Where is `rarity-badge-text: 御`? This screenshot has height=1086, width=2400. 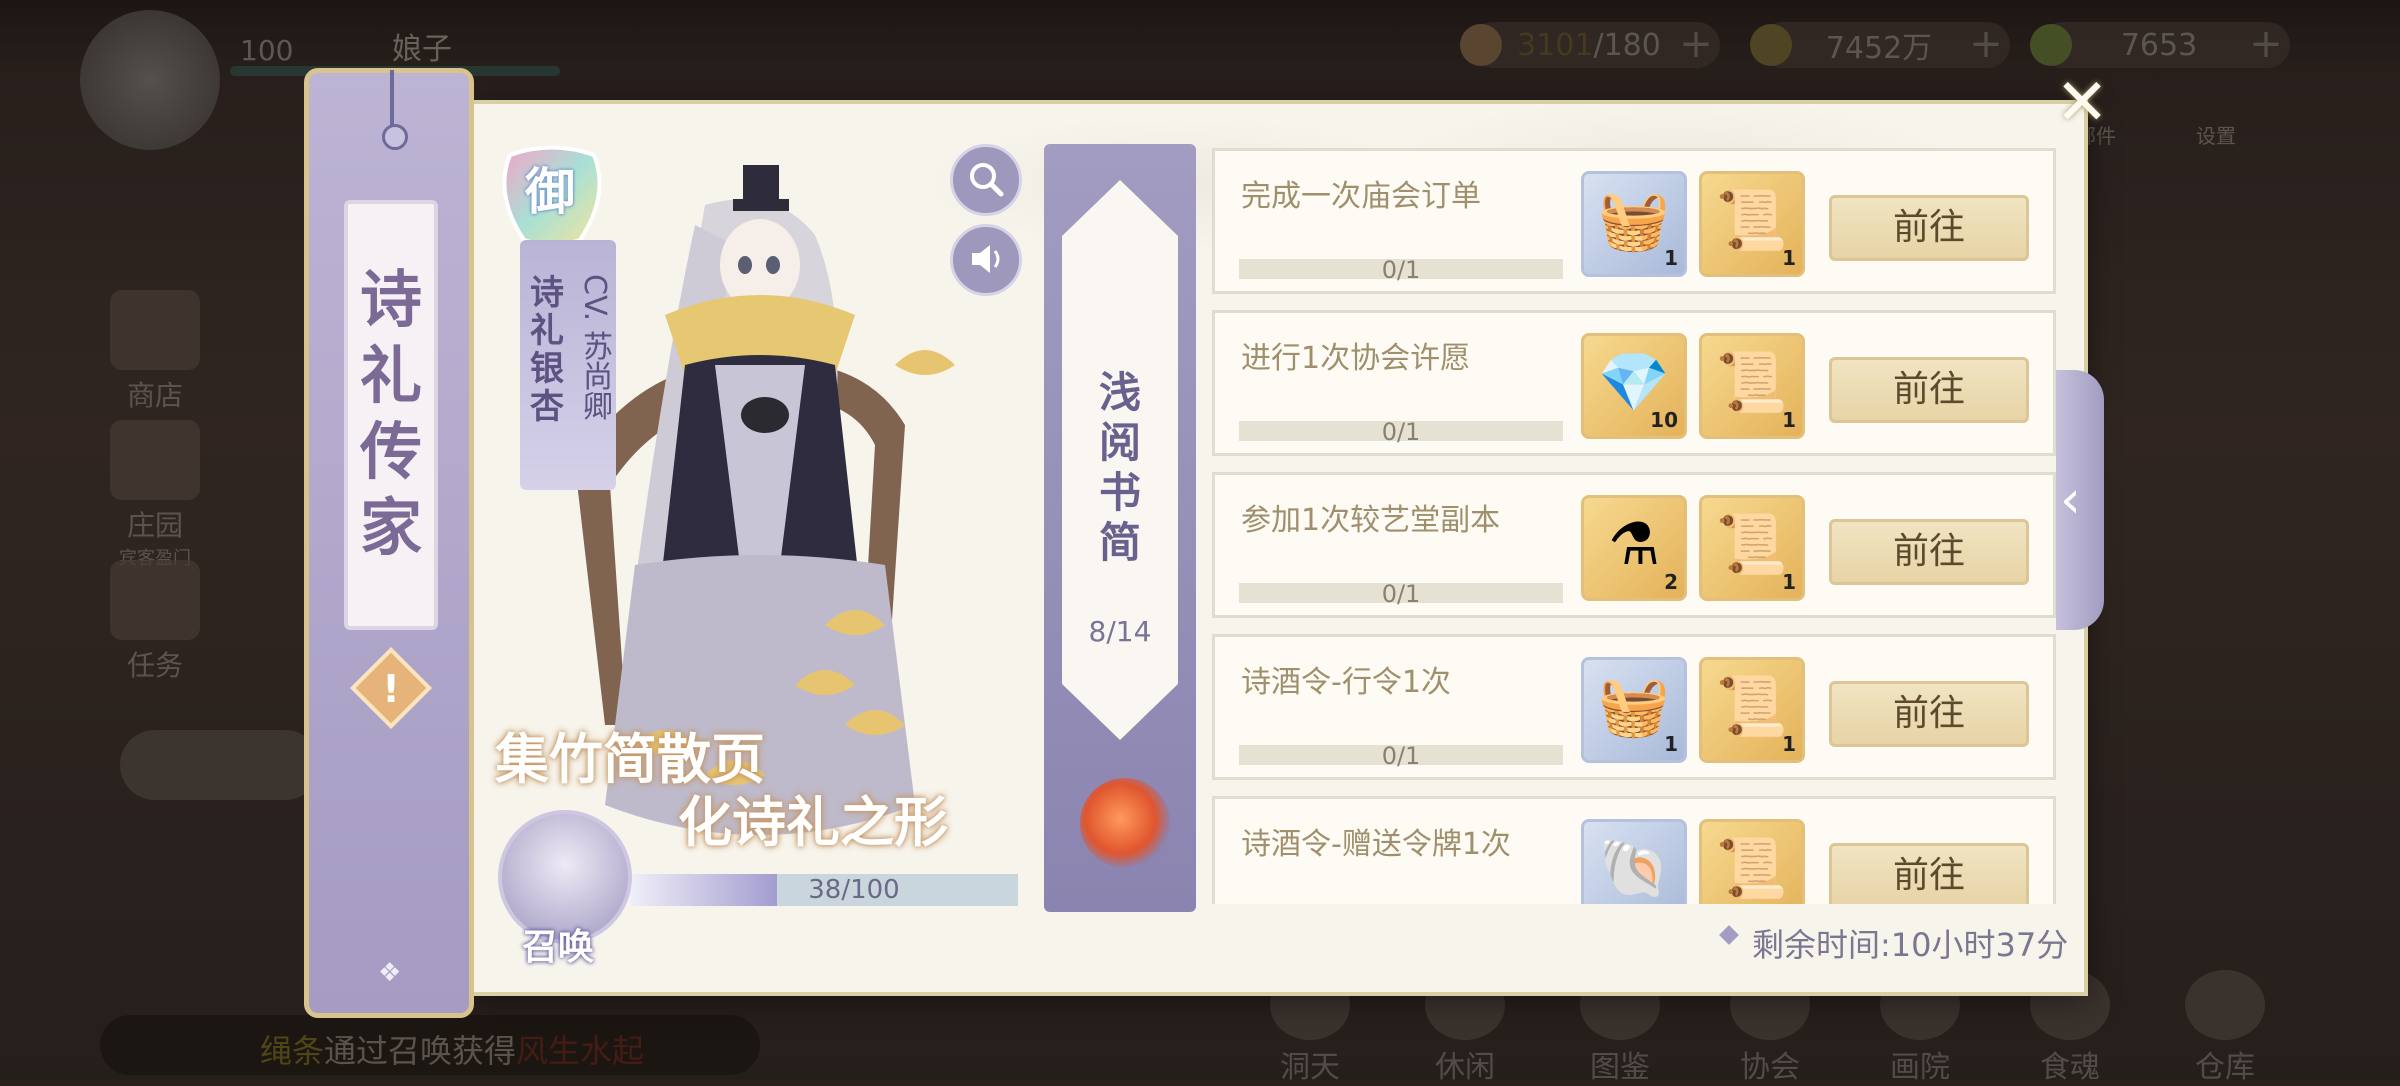
rarity-badge-text: 御 is located at coordinates (550, 192).